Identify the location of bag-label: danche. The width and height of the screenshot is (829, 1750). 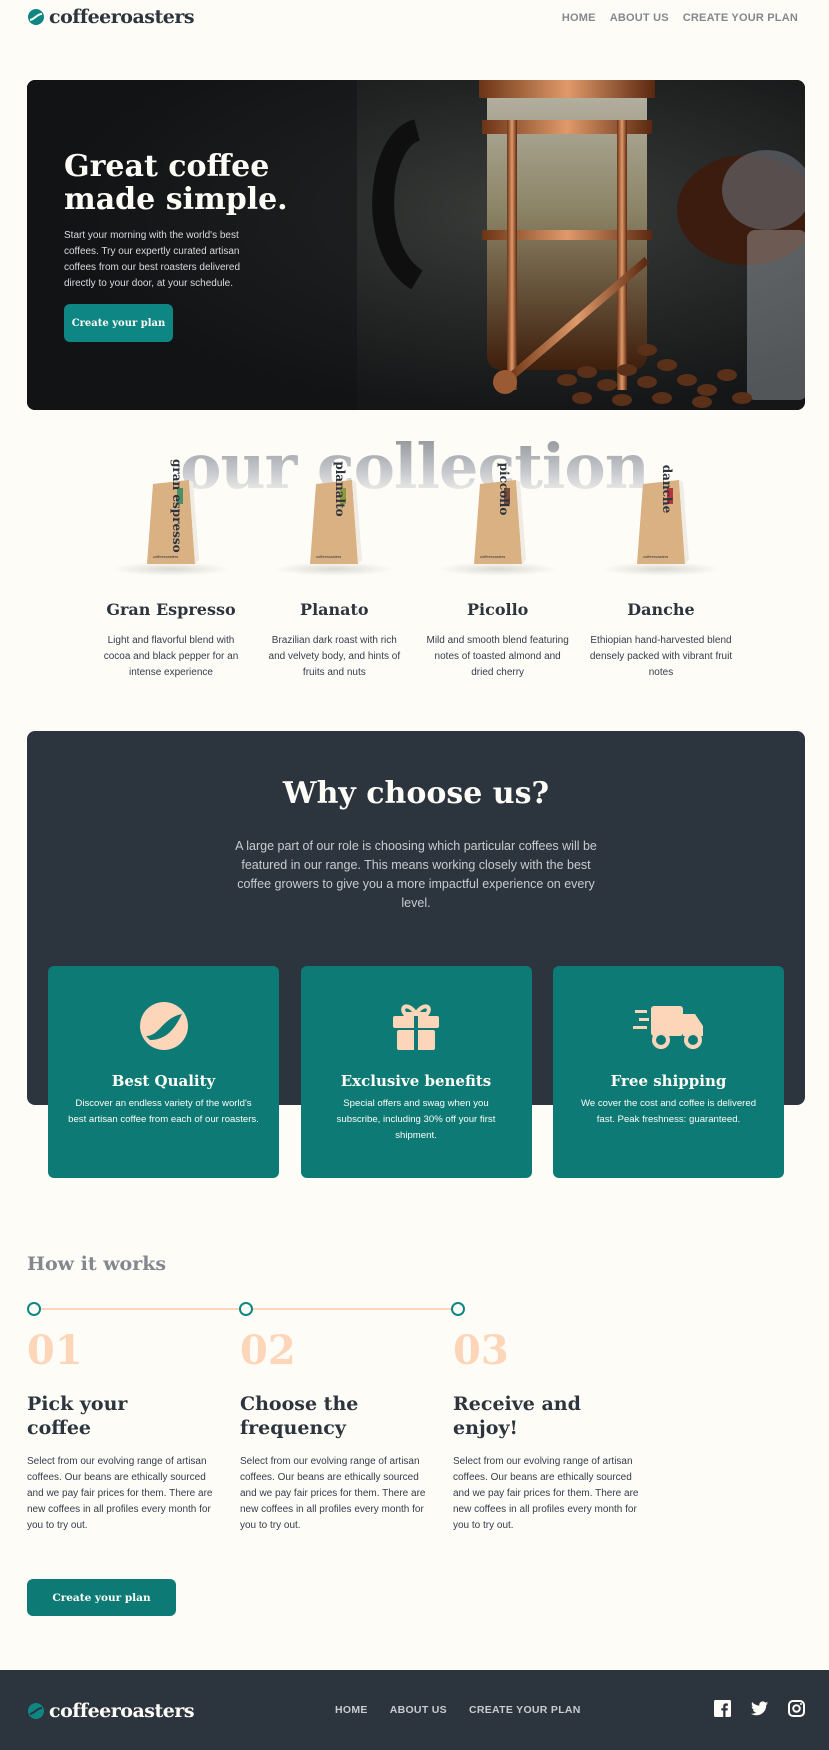
(666, 489).